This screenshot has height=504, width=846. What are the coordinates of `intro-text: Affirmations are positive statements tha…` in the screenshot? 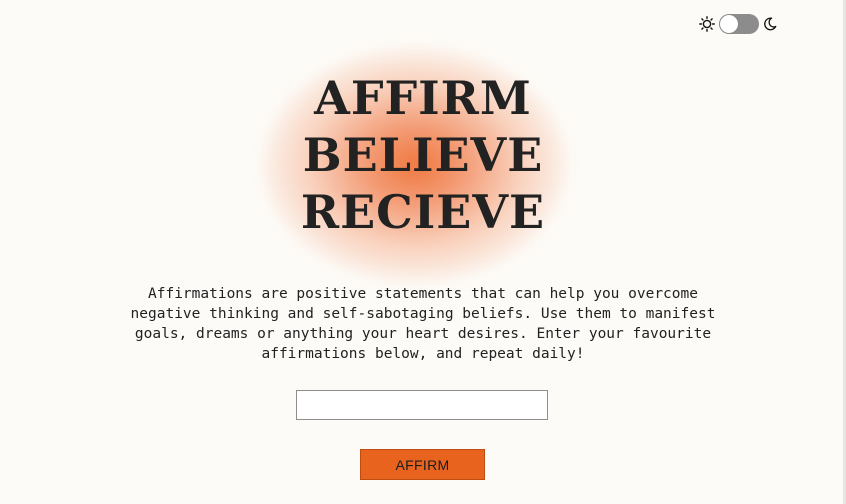 It's located at (423, 324).